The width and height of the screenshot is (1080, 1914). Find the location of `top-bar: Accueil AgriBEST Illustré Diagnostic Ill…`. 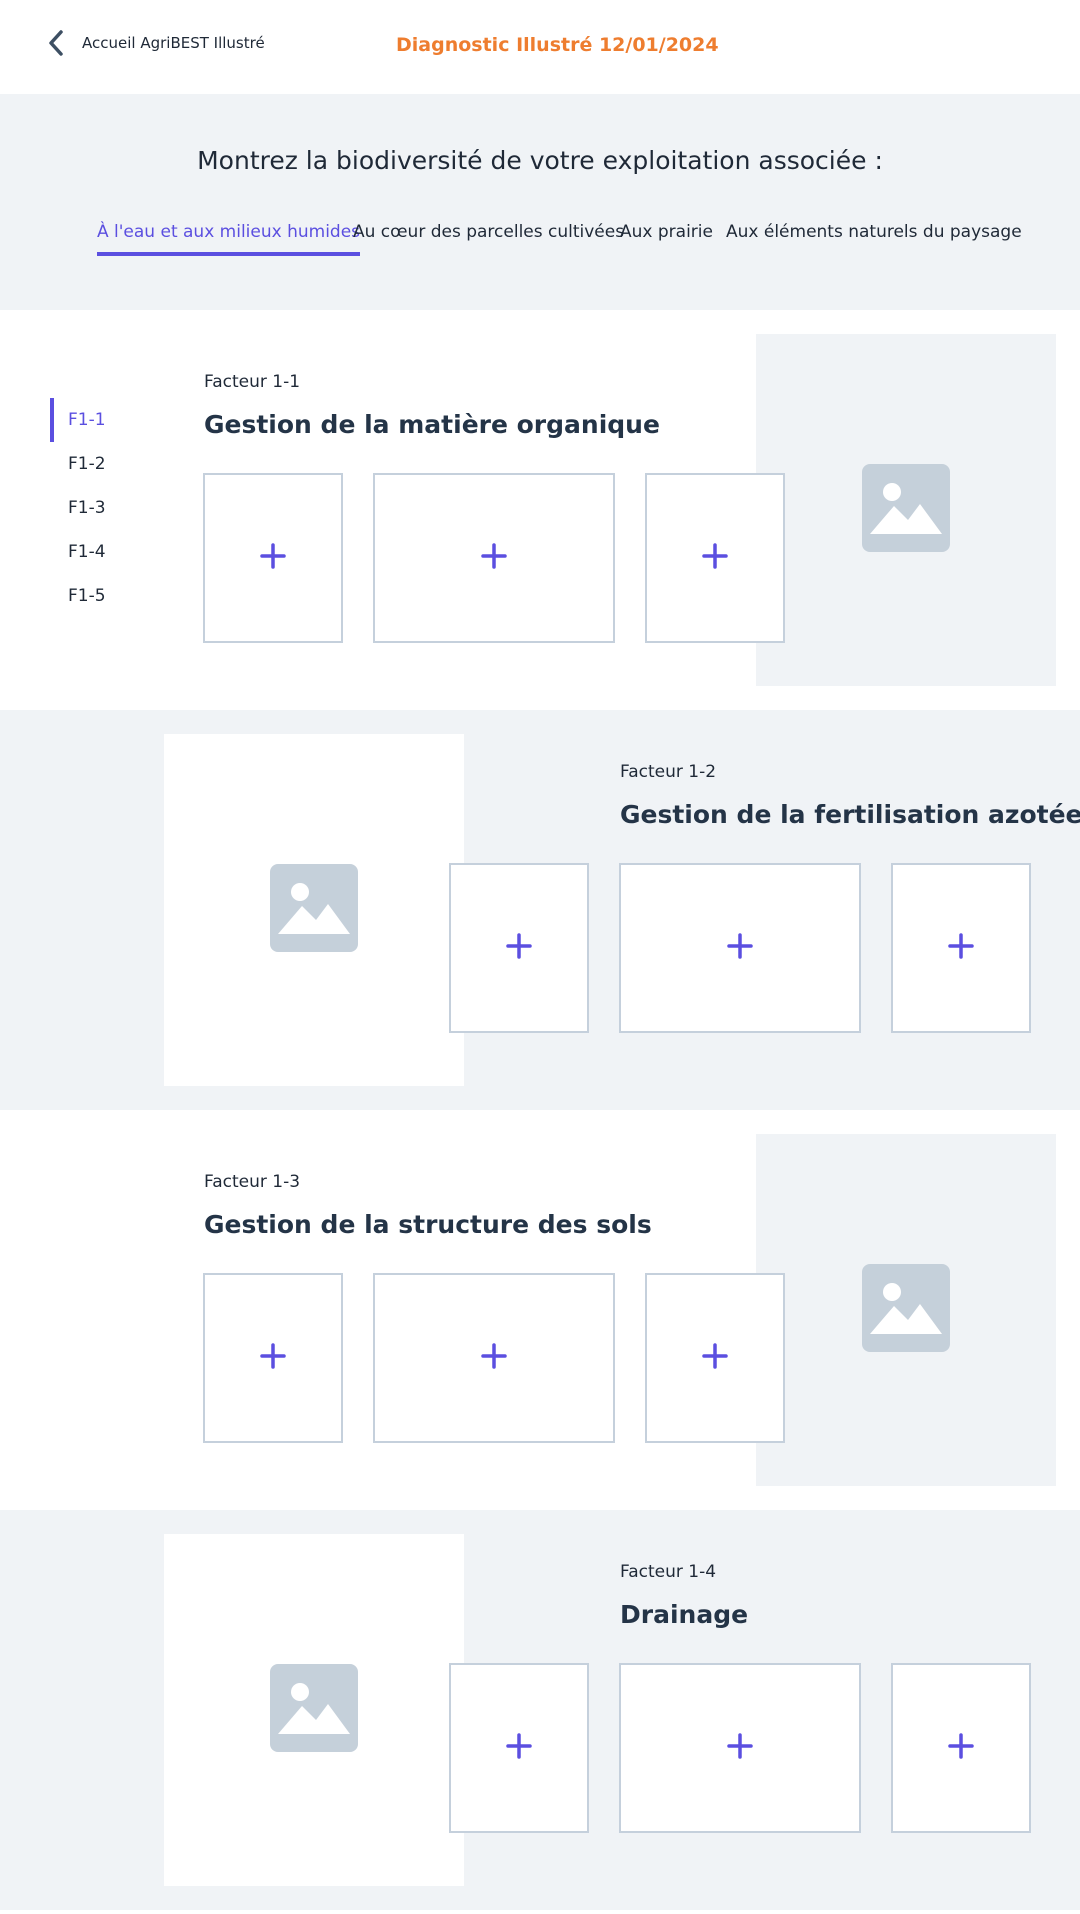

top-bar: Accueil AgriBEST Illustré Diagnostic Ill… is located at coordinates (540, 47).